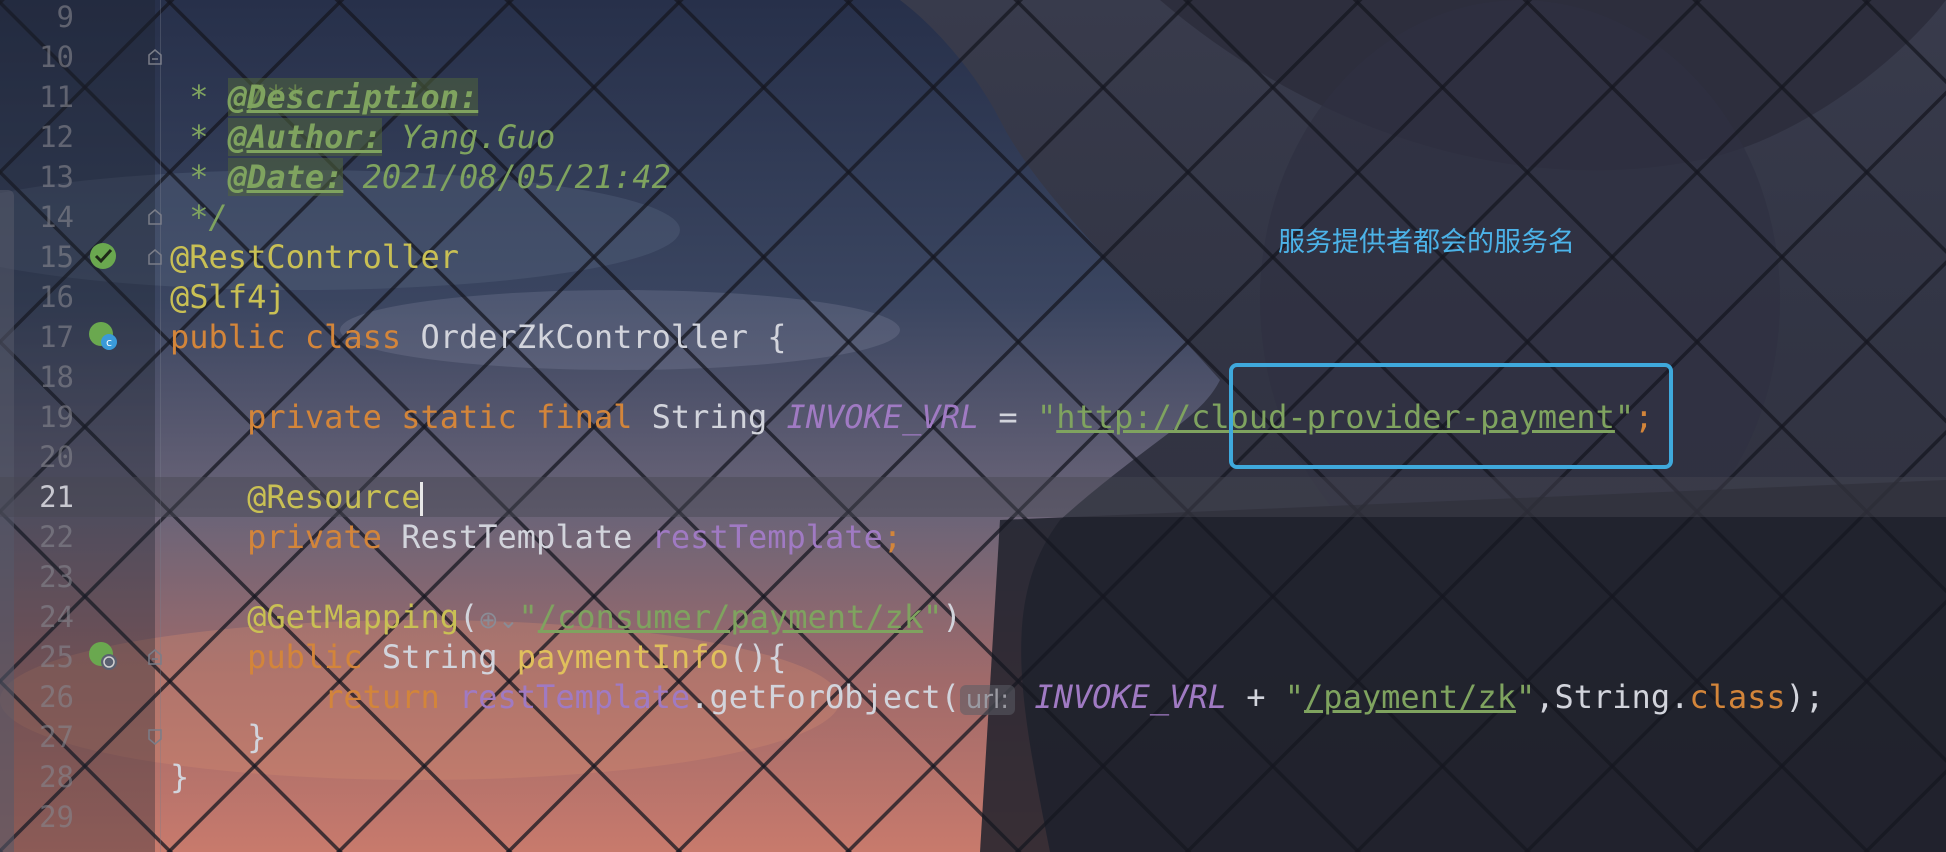  I want to click on code-line-22: private RestTemplate restTemplate;, so click(536, 537).